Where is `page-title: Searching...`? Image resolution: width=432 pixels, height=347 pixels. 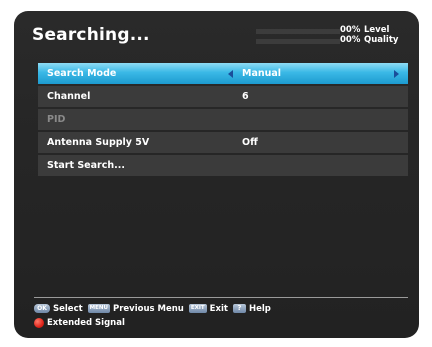
page-title: Searching... is located at coordinates (91, 35).